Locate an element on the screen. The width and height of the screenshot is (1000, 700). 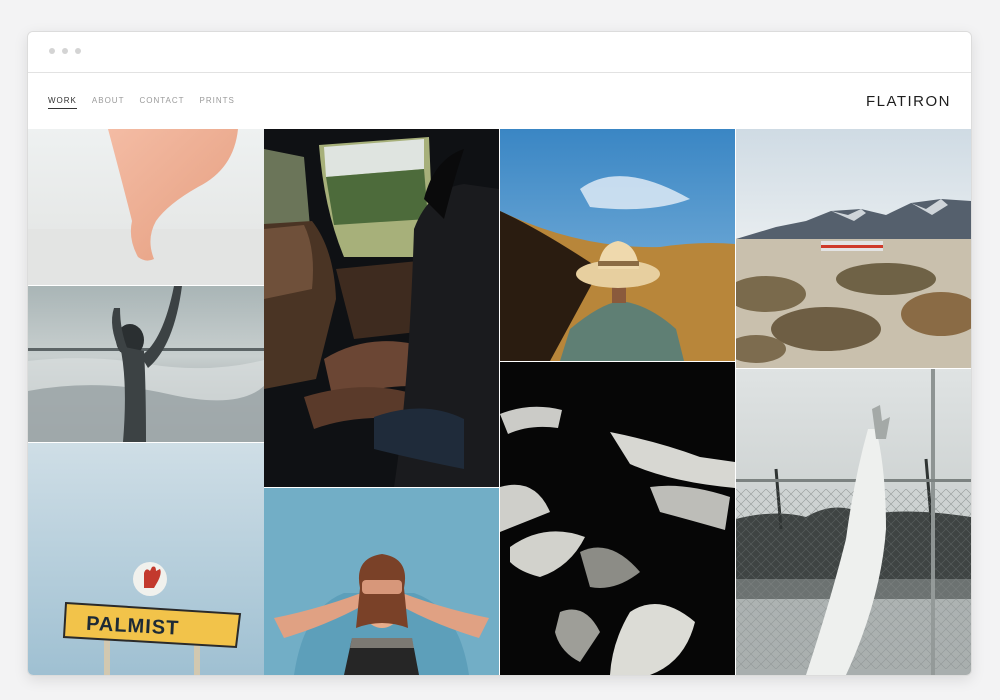
nav-prints-link: PRINTS is located at coordinates (217, 102).